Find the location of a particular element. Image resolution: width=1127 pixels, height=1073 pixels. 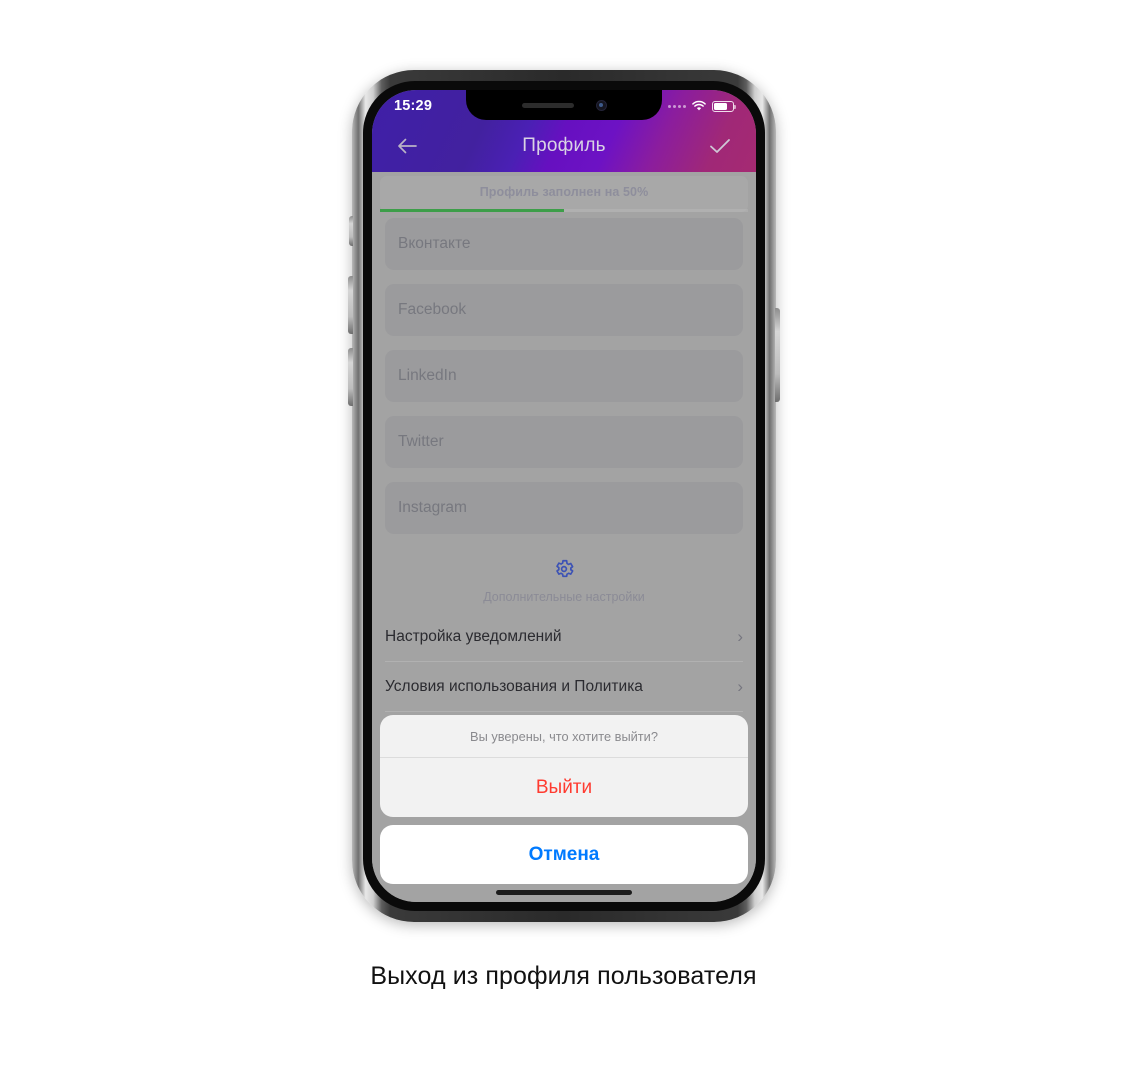

nav-bar: Профиль is located at coordinates (564, 146).